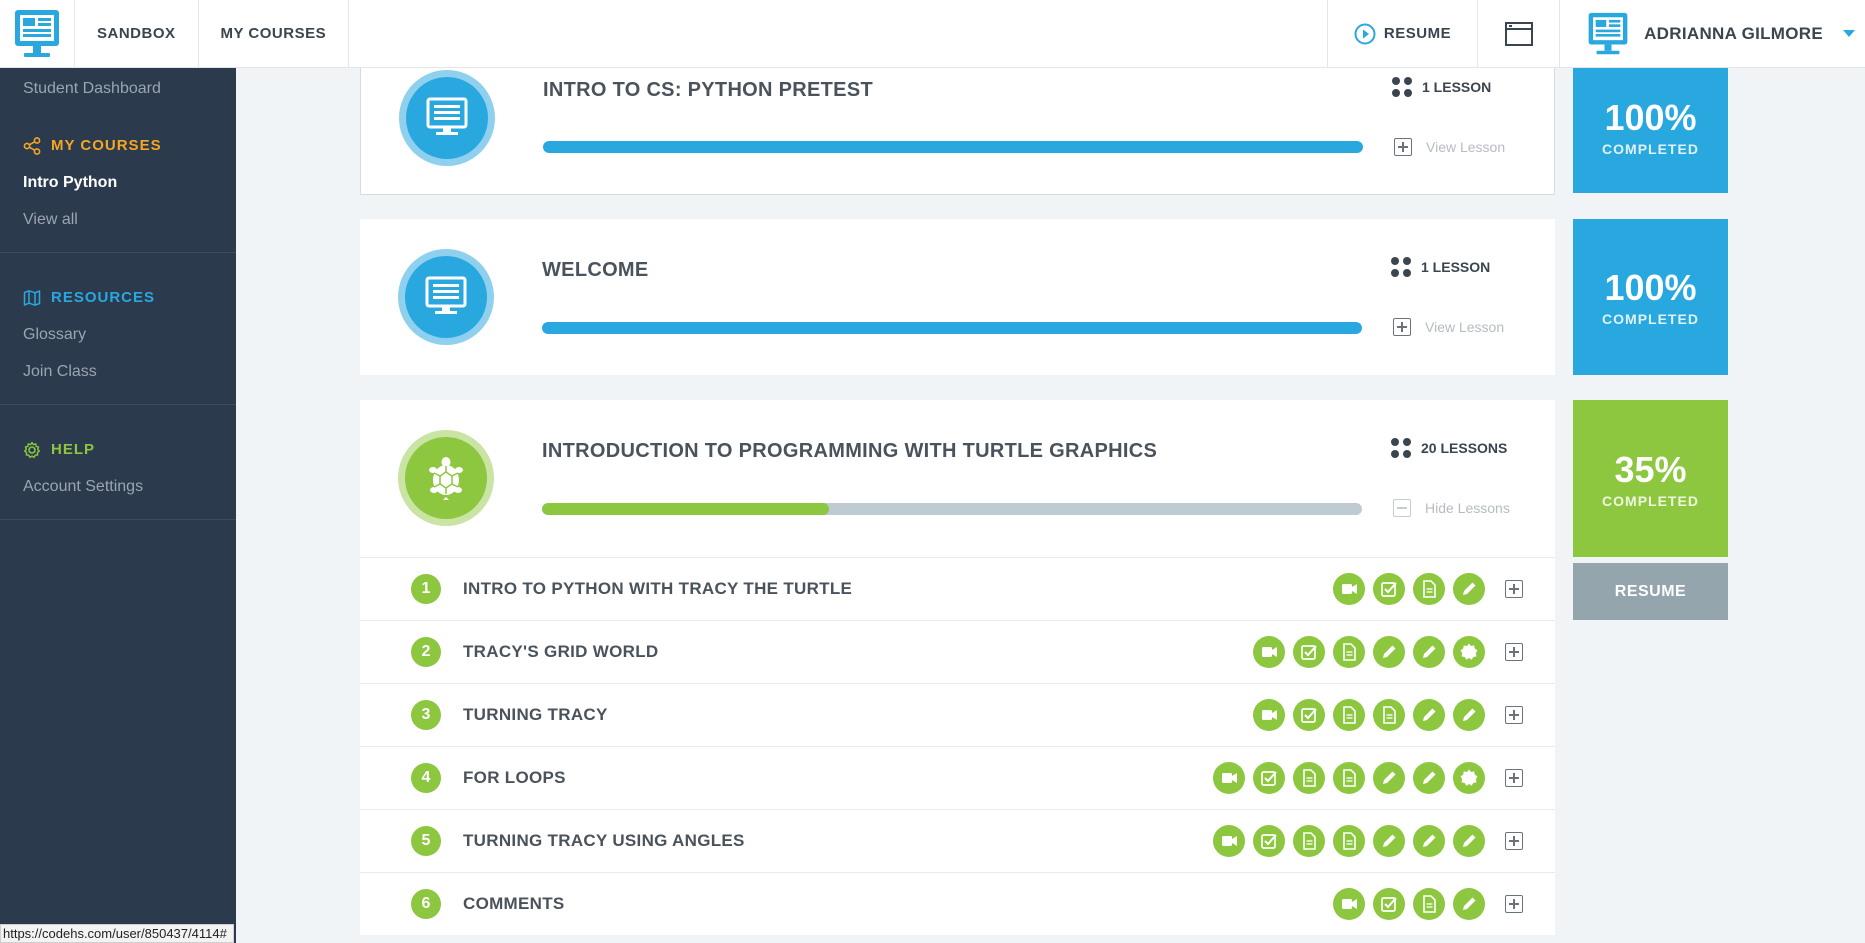 The image size is (1865, 943). I want to click on sidebar-divider, so click(118, 404).